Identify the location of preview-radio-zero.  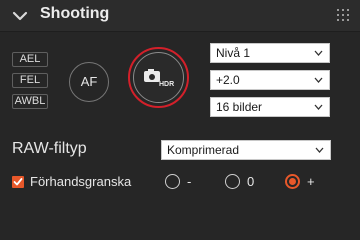
(232, 181).